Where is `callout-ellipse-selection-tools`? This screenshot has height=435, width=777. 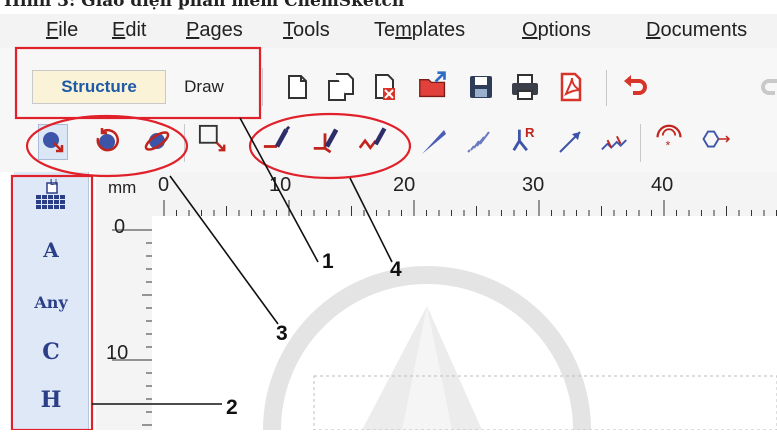 callout-ellipse-selection-tools is located at coordinates (107, 146).